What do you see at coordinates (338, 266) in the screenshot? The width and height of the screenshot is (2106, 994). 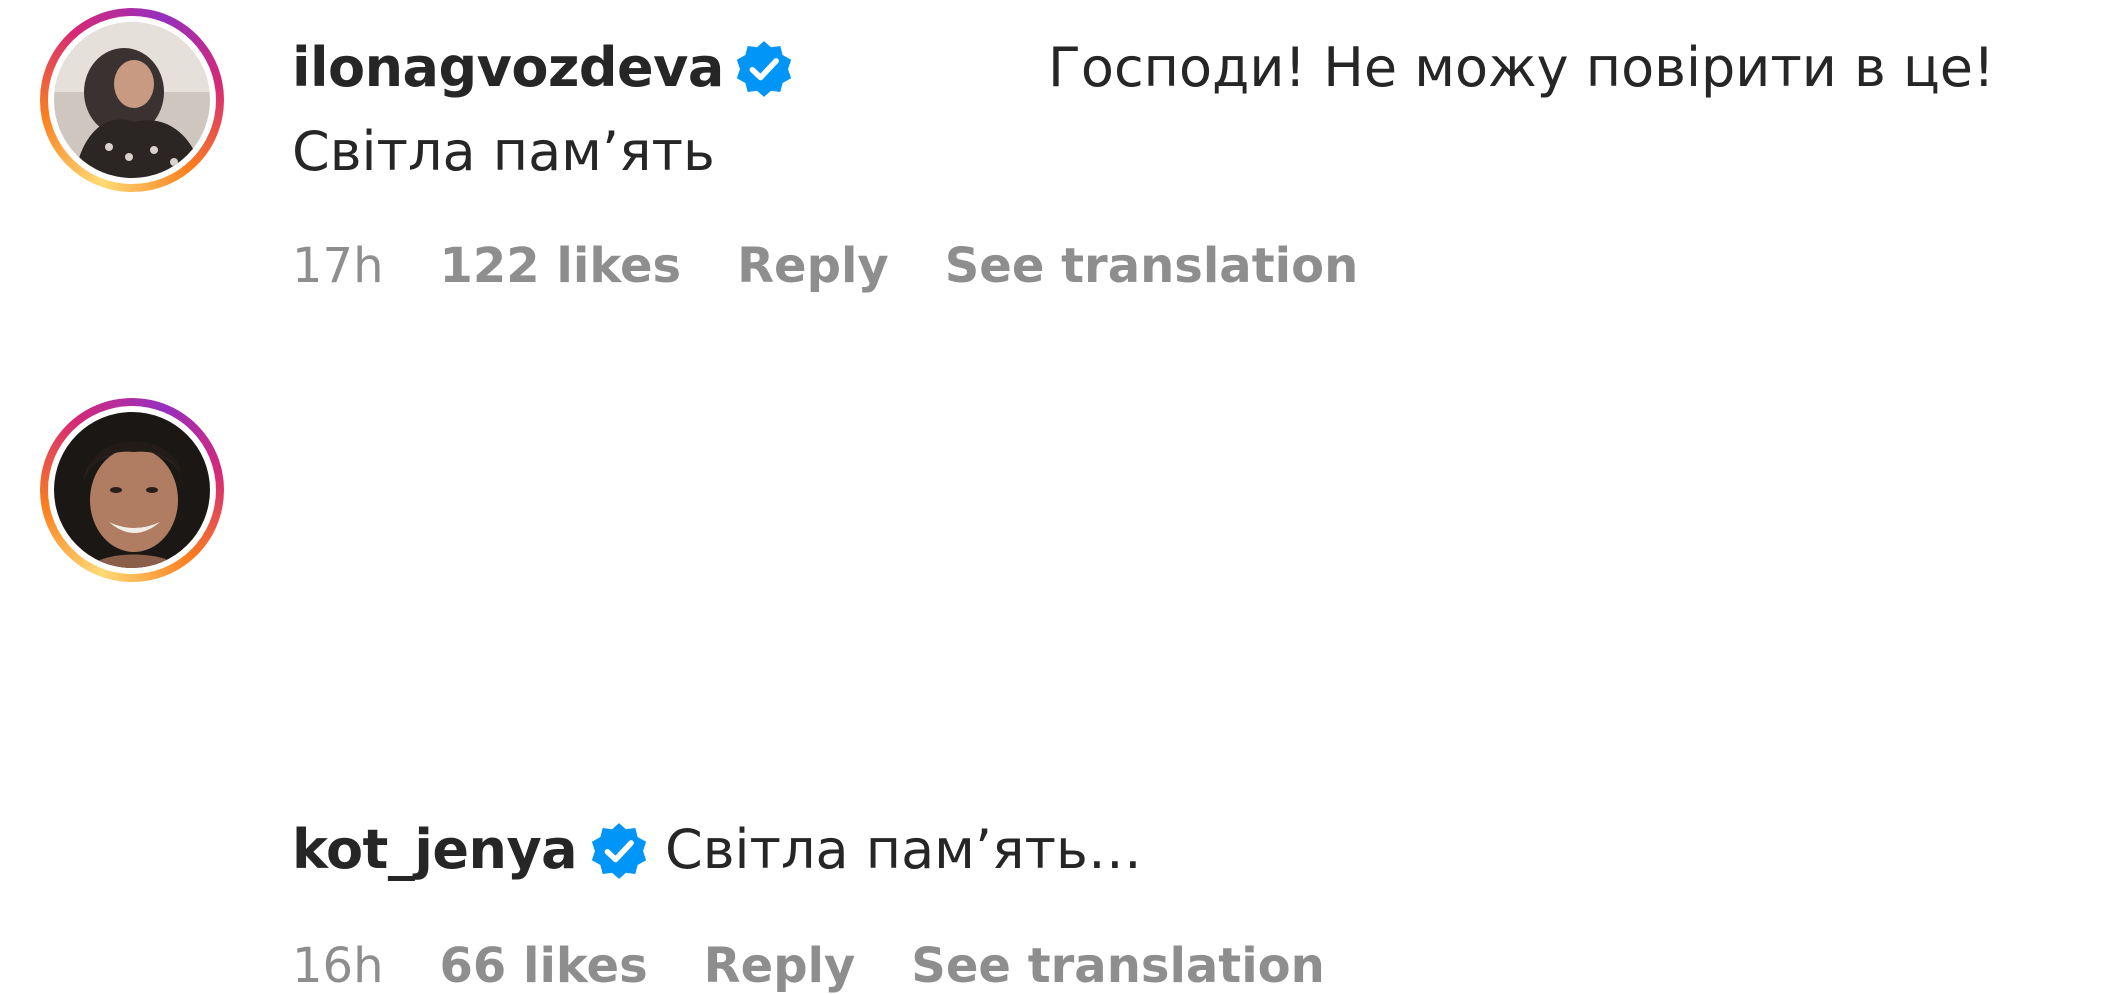 I see `comment-timestamp: 17h` at bounding box center [338, 266].